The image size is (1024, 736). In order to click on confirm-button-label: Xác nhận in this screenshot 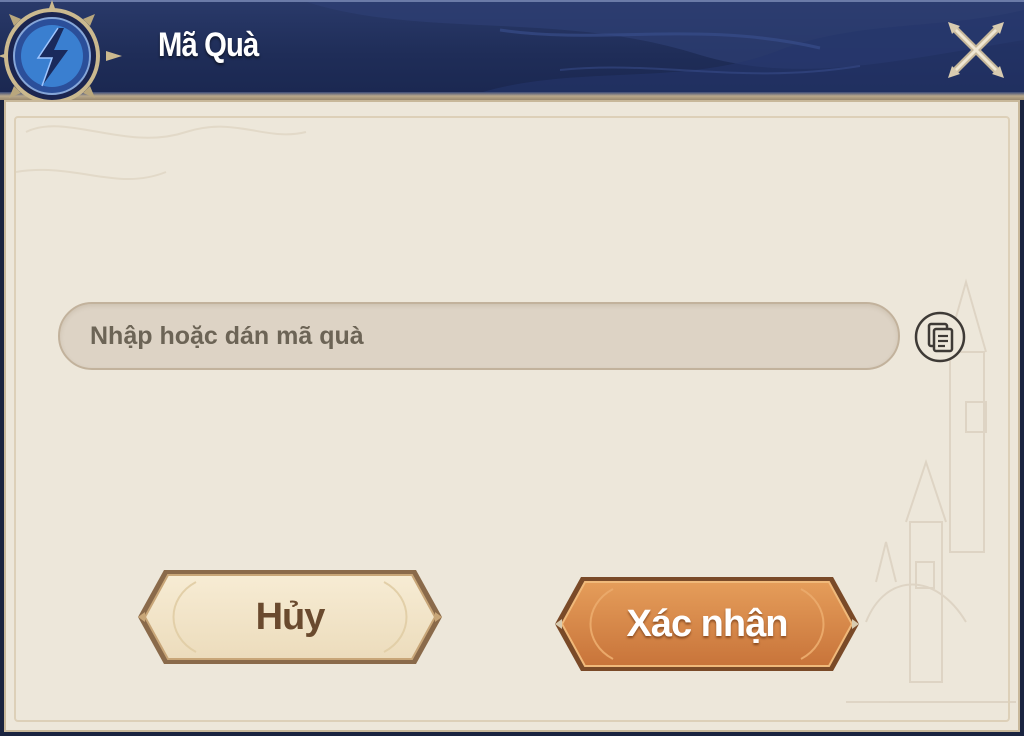, I will do `click(707, 623)`.